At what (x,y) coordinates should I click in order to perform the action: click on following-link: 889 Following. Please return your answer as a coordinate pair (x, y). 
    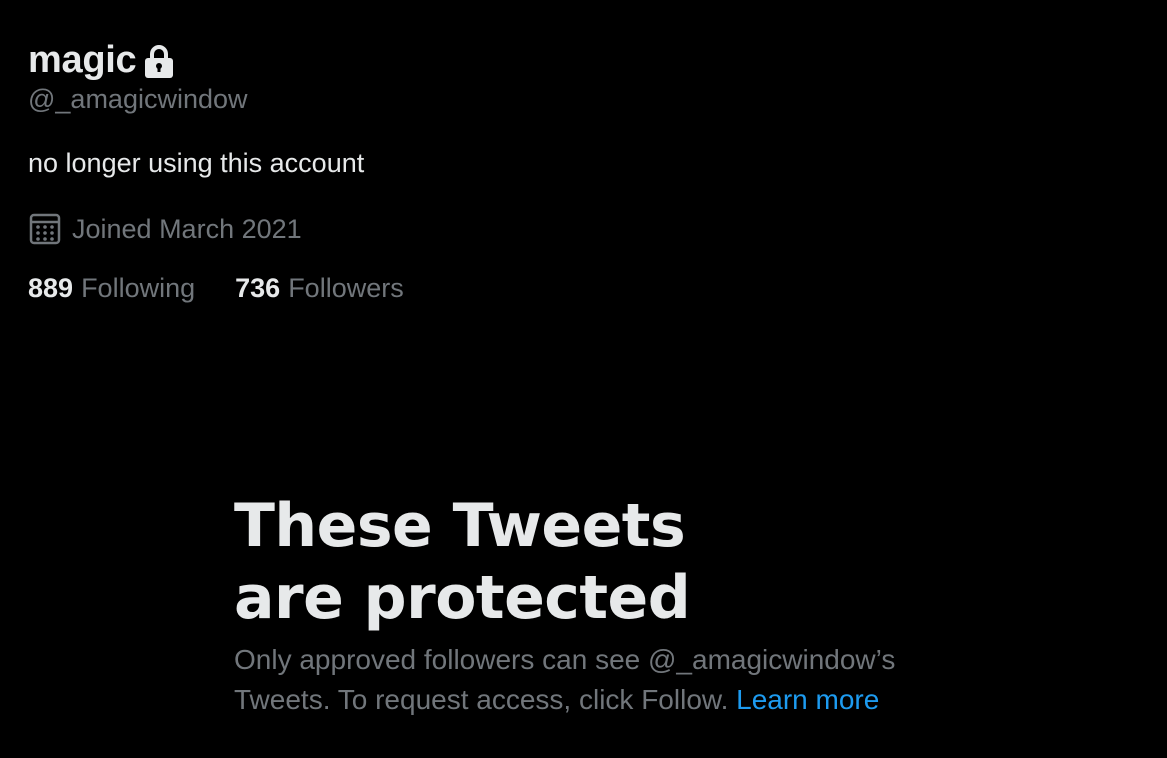
    Looking at the image, I should click on (111, 288).